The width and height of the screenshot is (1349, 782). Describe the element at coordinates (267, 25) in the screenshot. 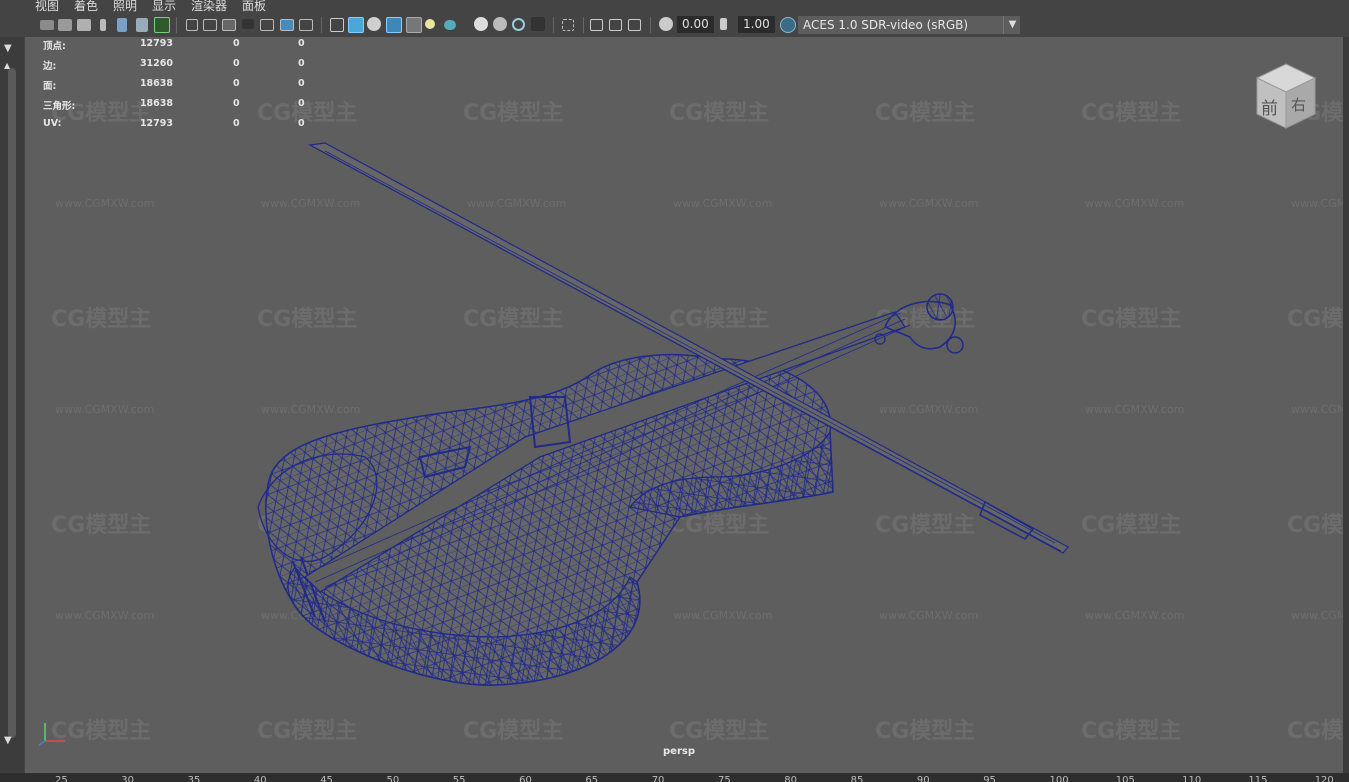

I see `field-chart-icon` at that location.